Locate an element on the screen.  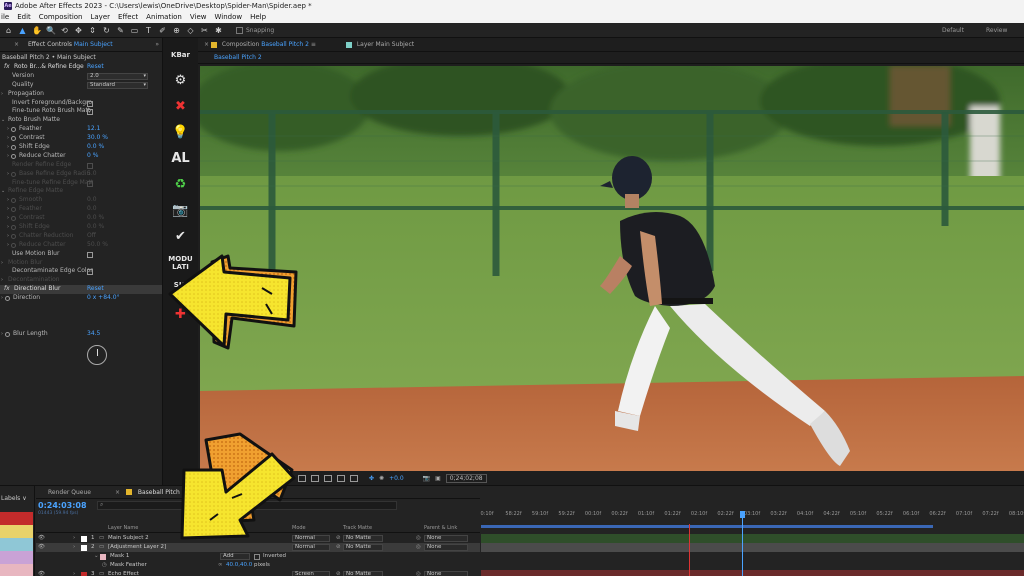
puppet-pin-icon: ✱ is located at coordinates (218, 30).